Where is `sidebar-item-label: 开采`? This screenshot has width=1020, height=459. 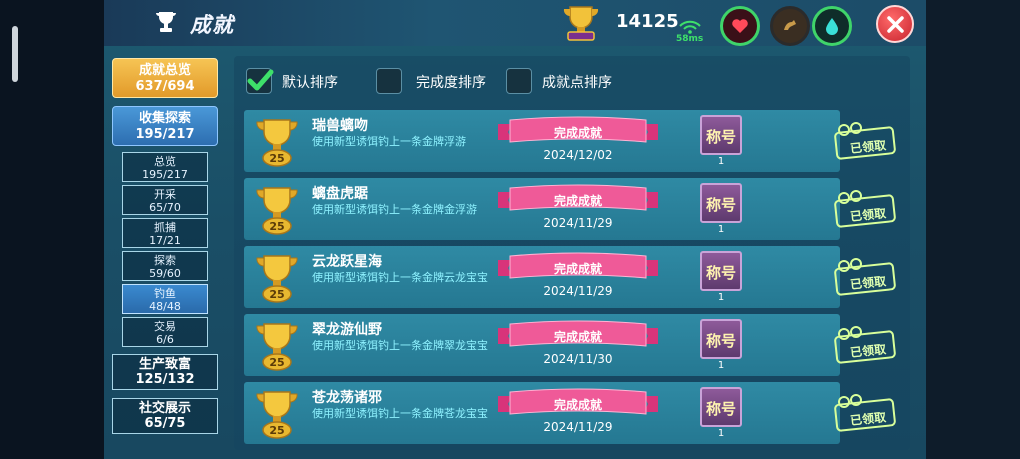
sidebar-item-label: 开采 is located at coordinates (165, 194).